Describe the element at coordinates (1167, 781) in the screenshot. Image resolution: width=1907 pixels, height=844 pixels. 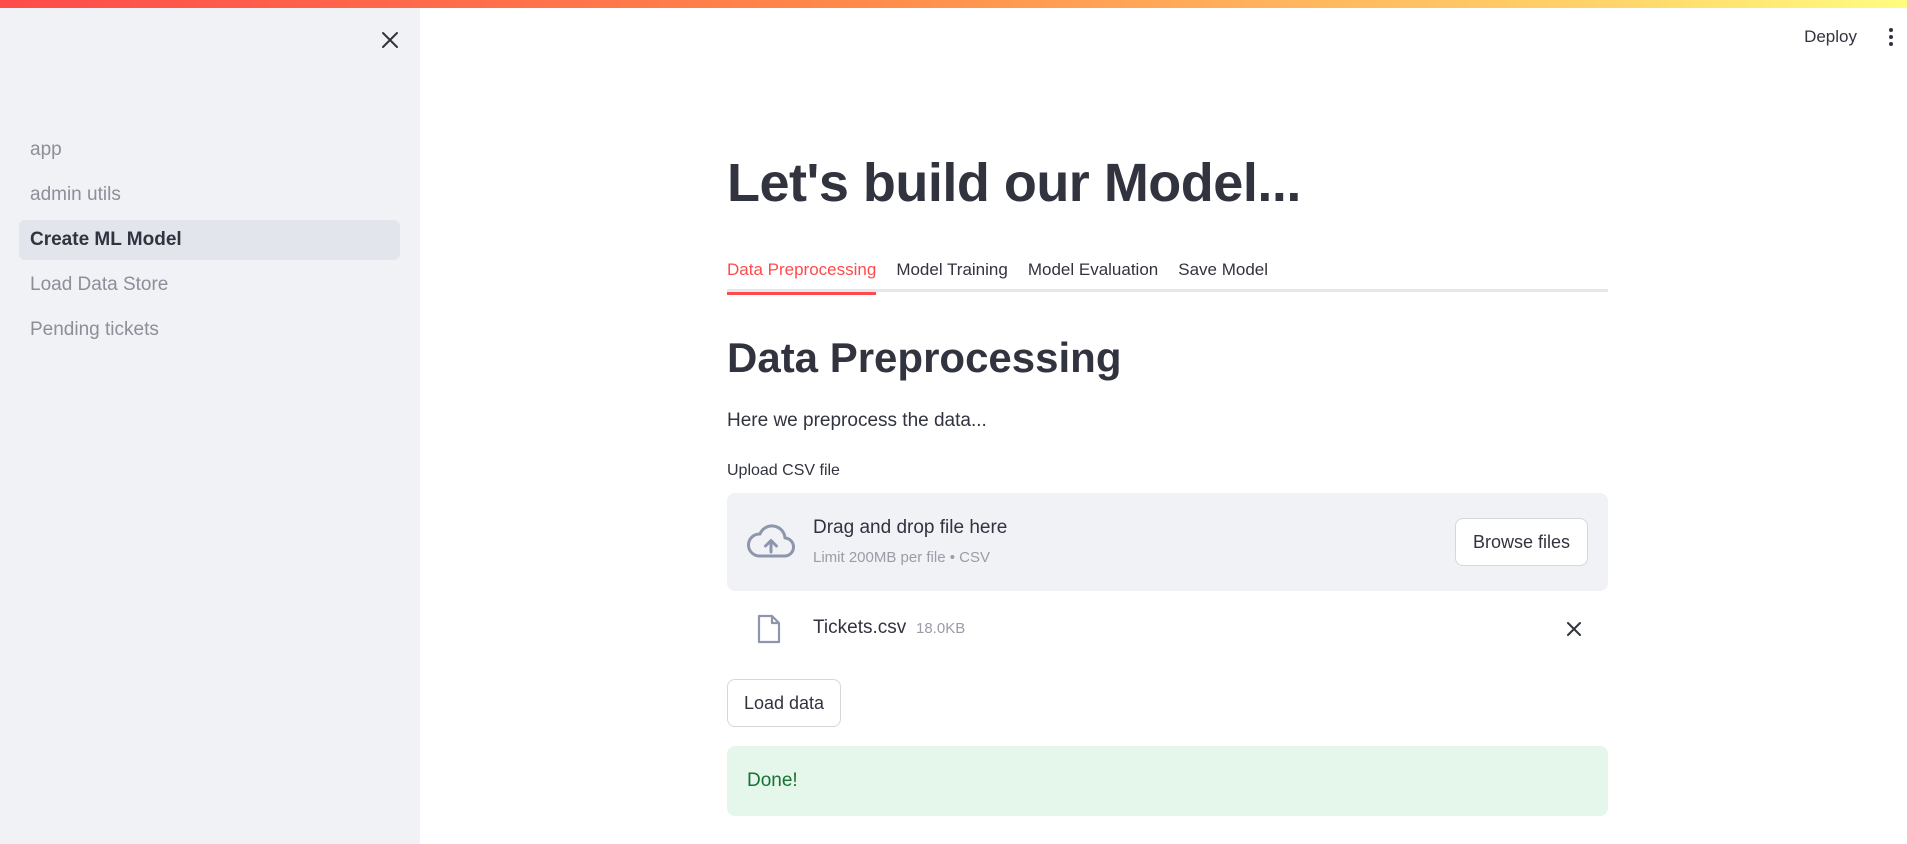
I see `success-alert: Done!` at that location.